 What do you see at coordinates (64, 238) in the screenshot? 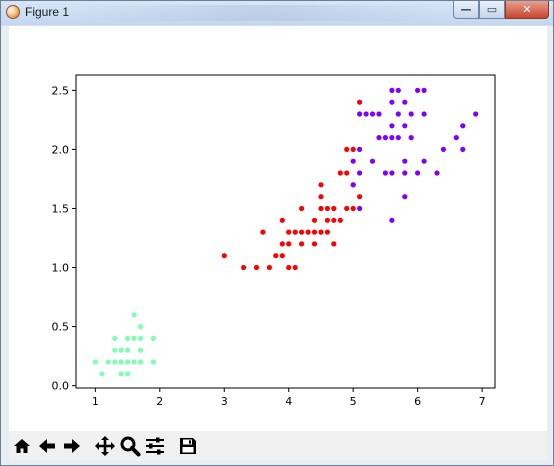
I see `y-axis: 0.0 0.5 1.0 1.5 2.0 2.5` at bounding box center [64, 238].